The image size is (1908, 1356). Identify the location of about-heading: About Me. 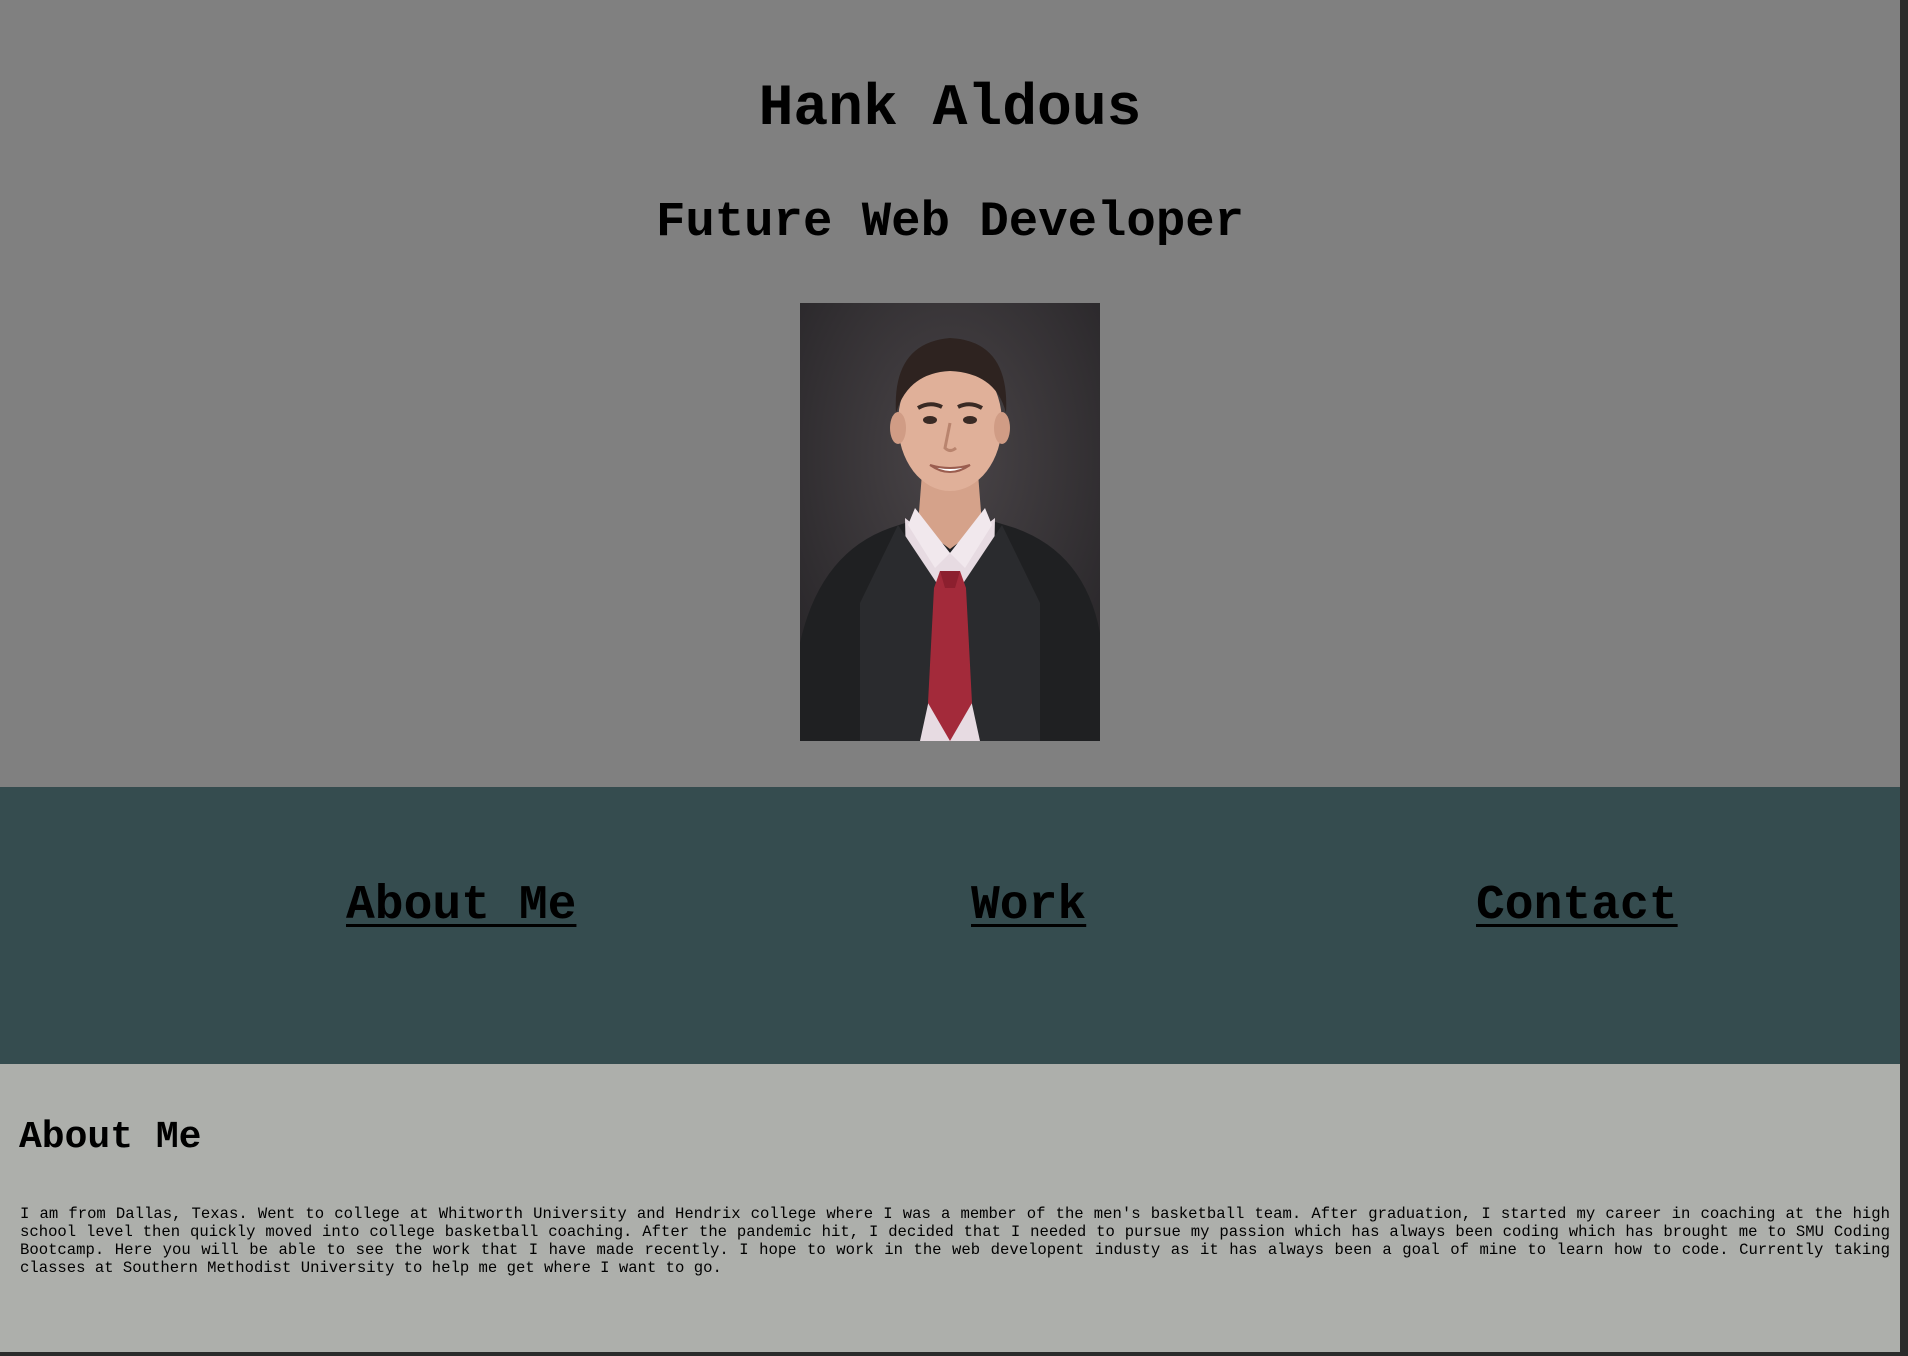
(110, 1137).